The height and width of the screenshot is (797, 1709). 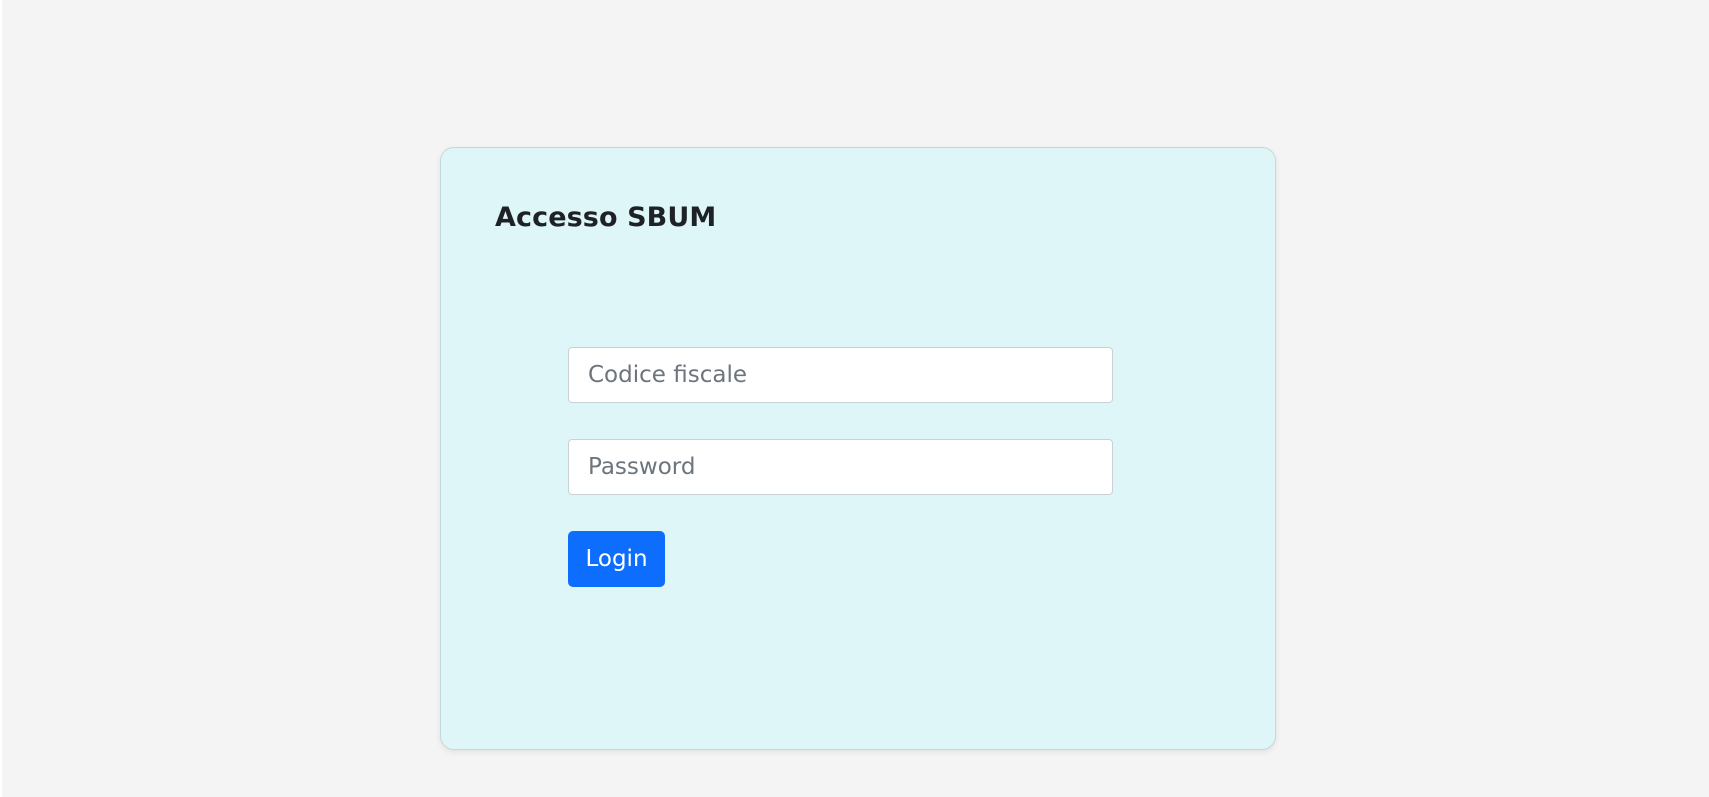 I want to click on fiscal-code-input, so click(x=840, y=375).